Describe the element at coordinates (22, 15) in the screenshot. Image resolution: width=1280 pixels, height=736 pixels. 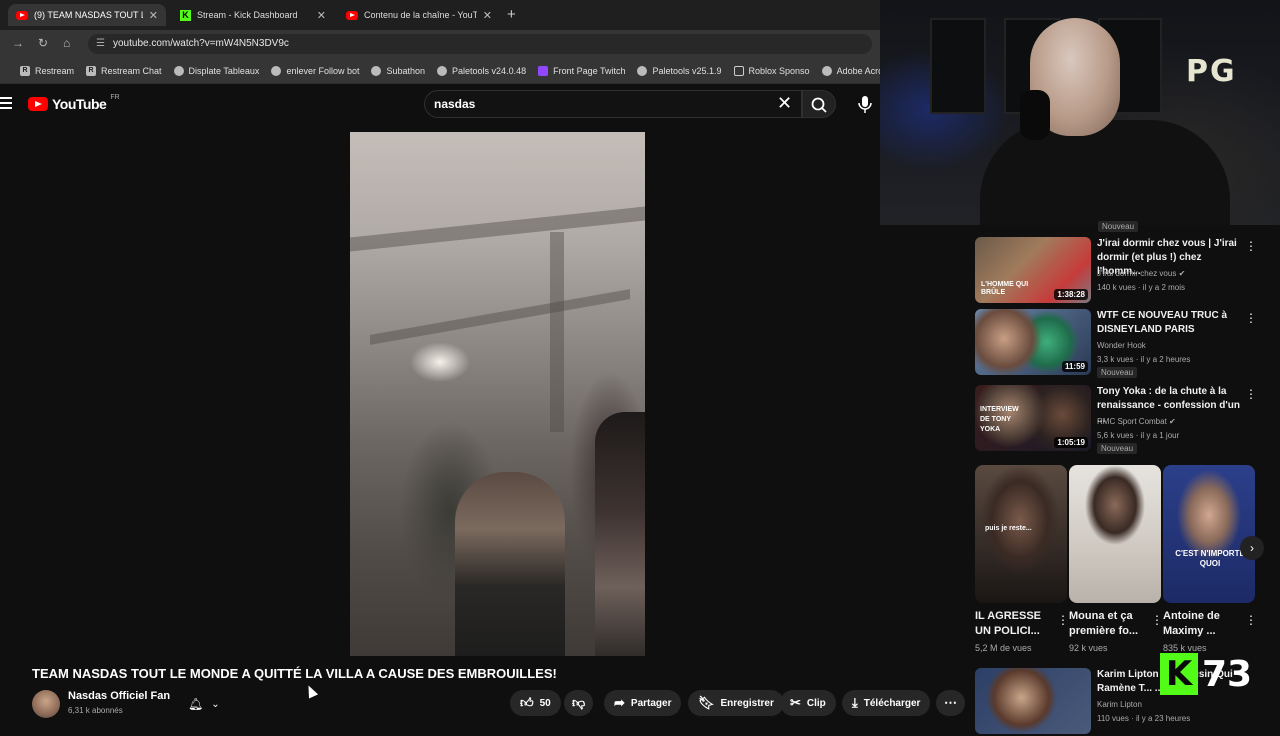
I see `youtube-icon` at that location.